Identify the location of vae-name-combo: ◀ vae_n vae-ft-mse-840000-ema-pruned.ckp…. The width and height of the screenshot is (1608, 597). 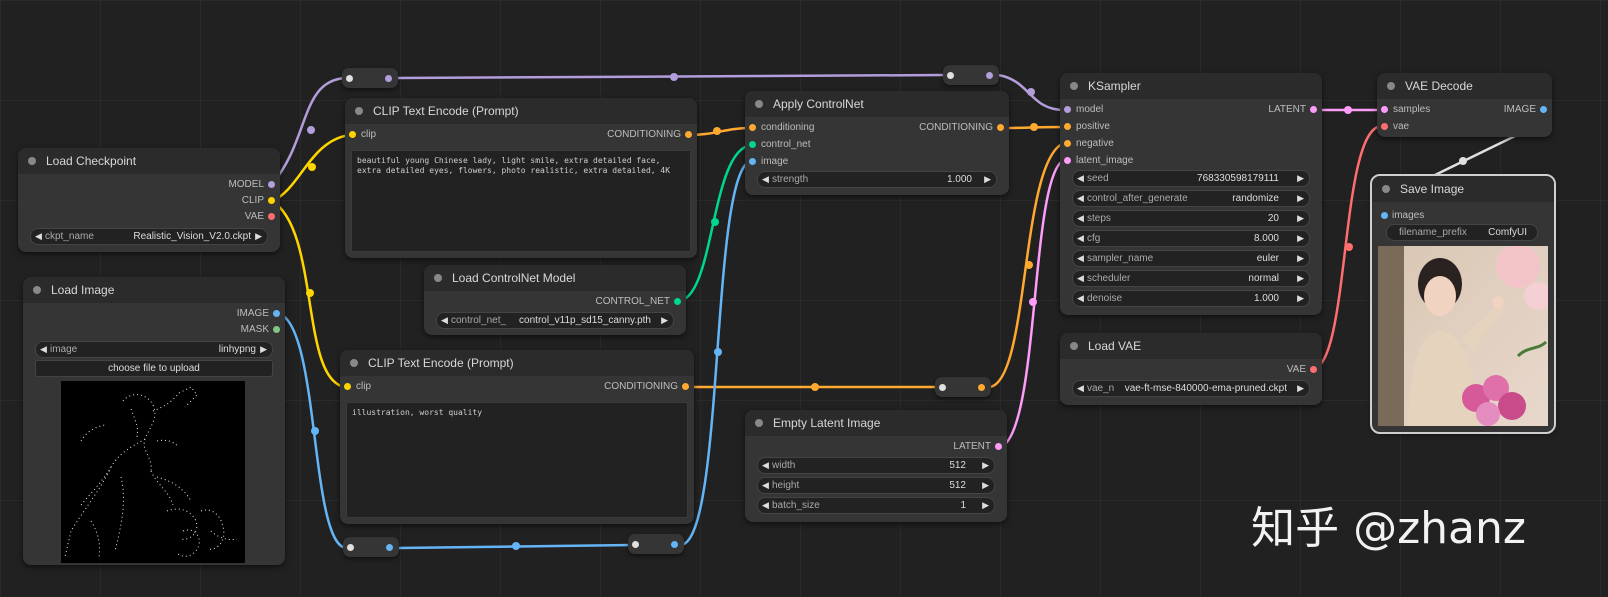
(1191, 388).